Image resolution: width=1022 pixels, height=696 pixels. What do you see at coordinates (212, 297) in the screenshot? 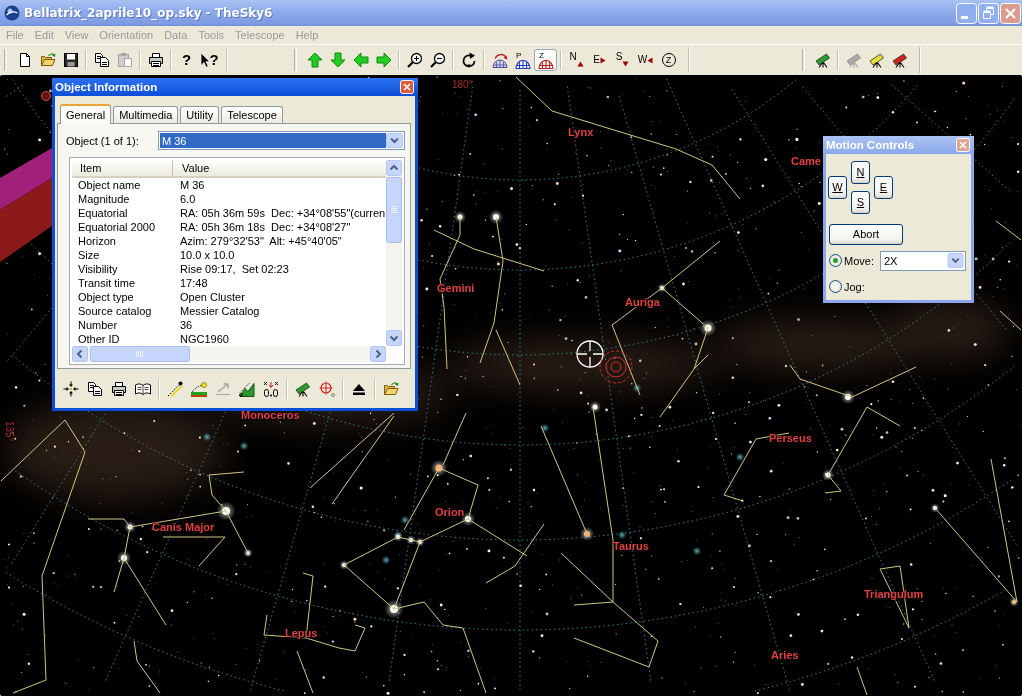
I see `value-cell-text: Open Cluster` at bounding box center [212, 297].